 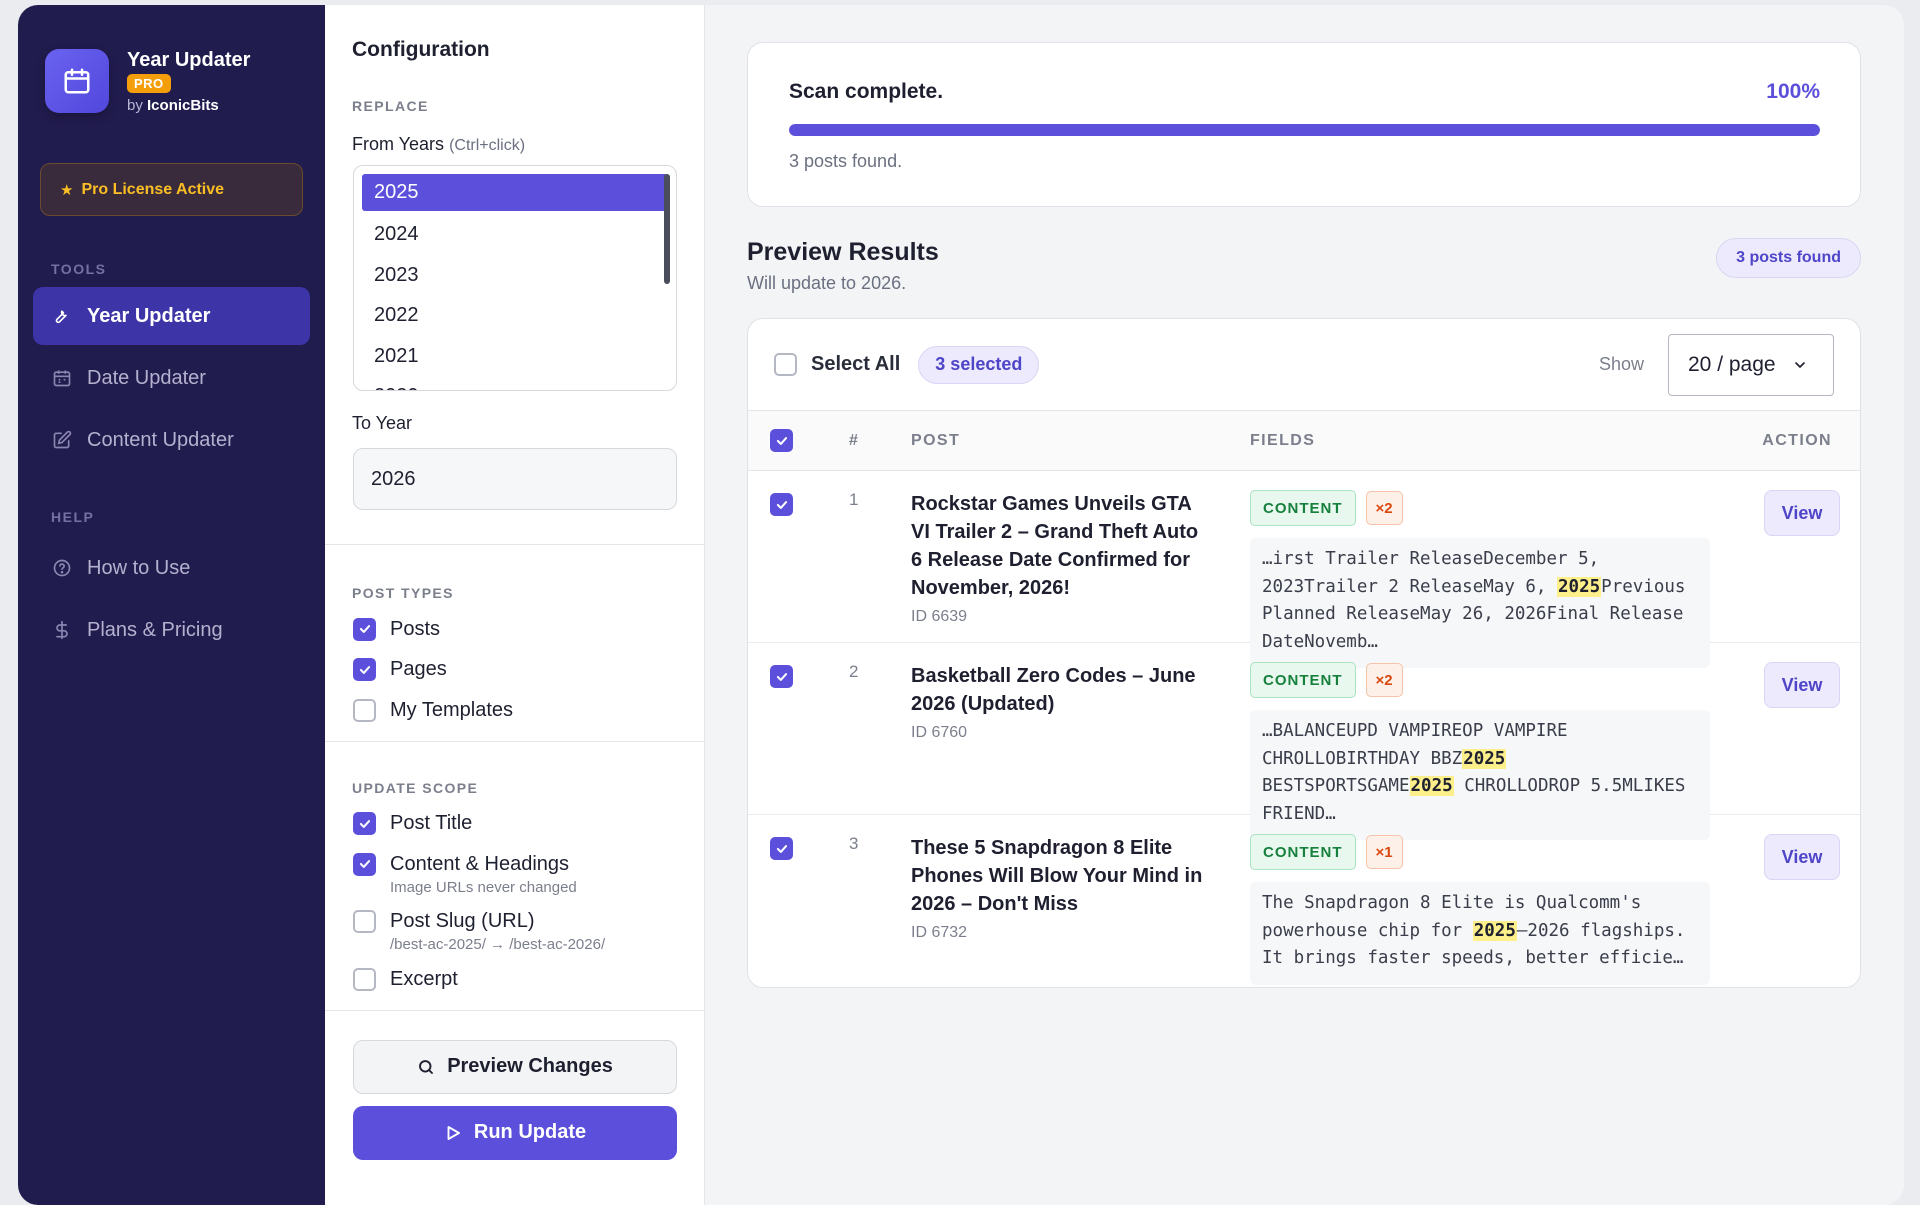 What do you see at coordinates (171, 189) in the screenshot?
I see `license-status: ★ Pro License Active` at bounding box center [171, 189].